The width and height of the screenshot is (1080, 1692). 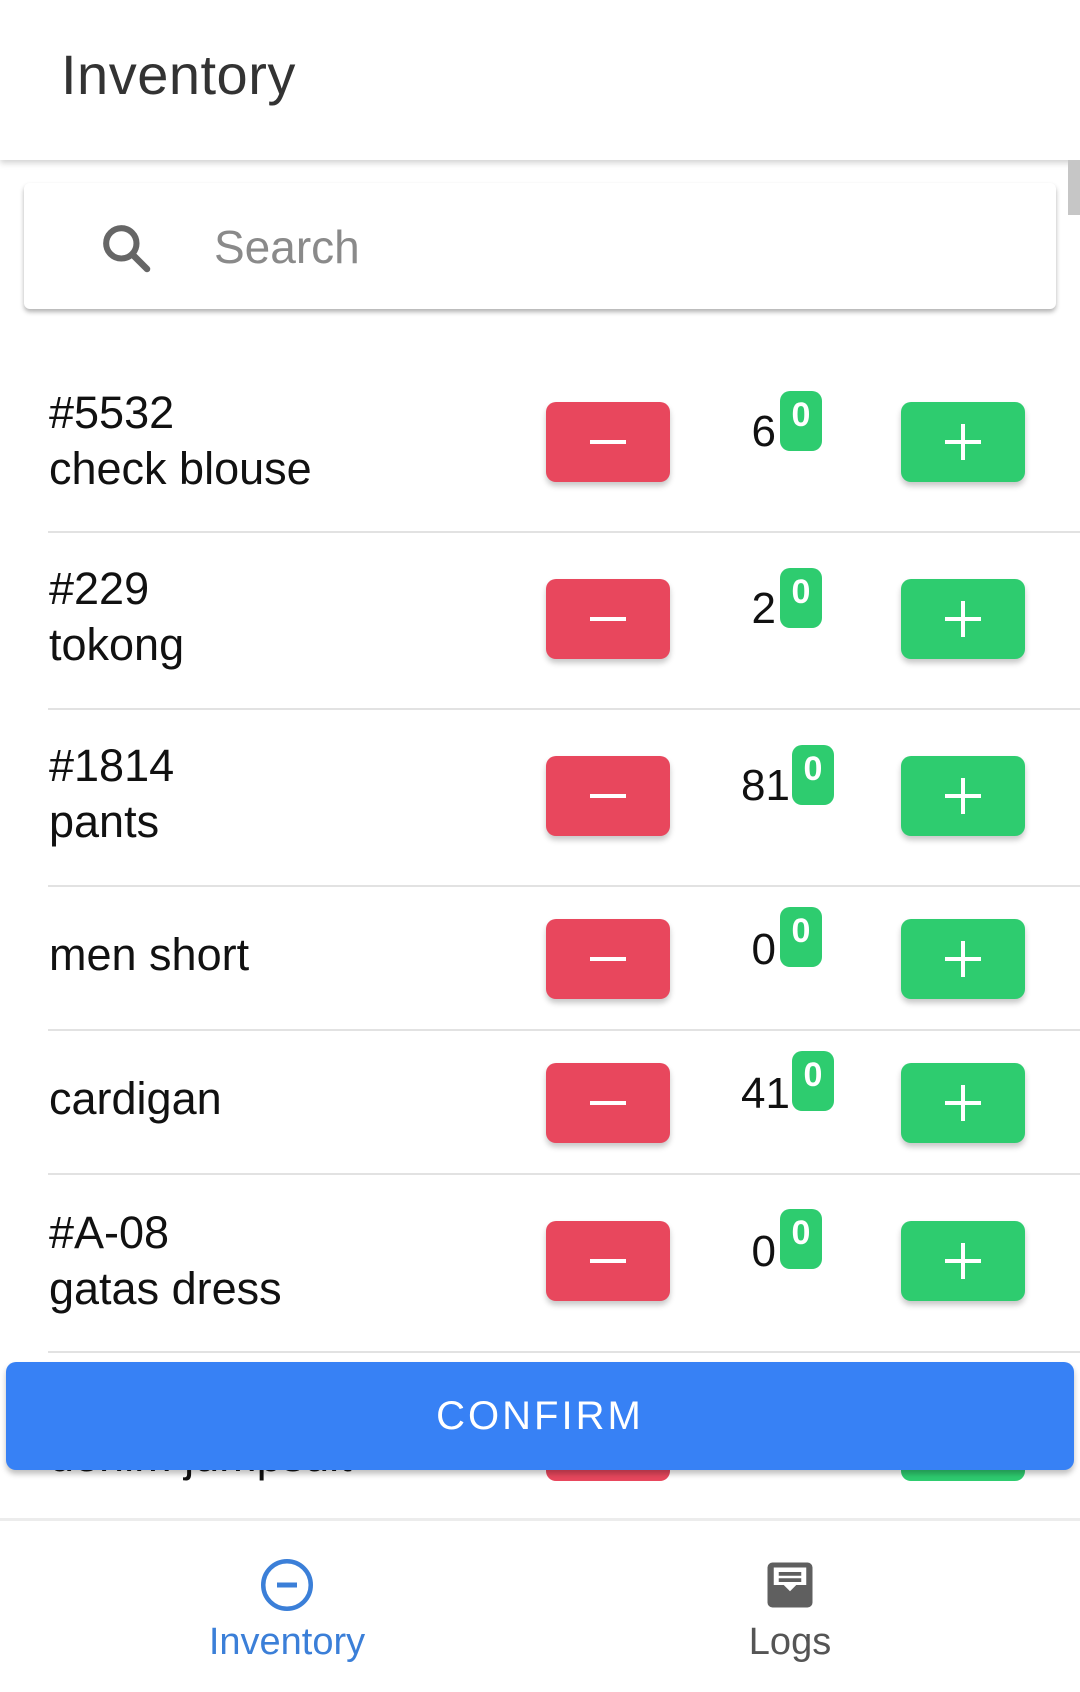 What do you see at coordinates (540, 1103) in the screenshot?
I see `list-item: cardigan 41 0` at bounding box center [540, 1103].